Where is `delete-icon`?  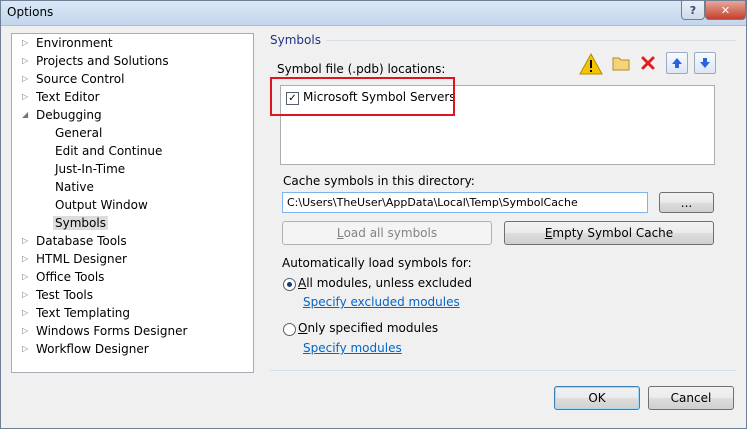 delete-icon is located at coordinates (648, 63).